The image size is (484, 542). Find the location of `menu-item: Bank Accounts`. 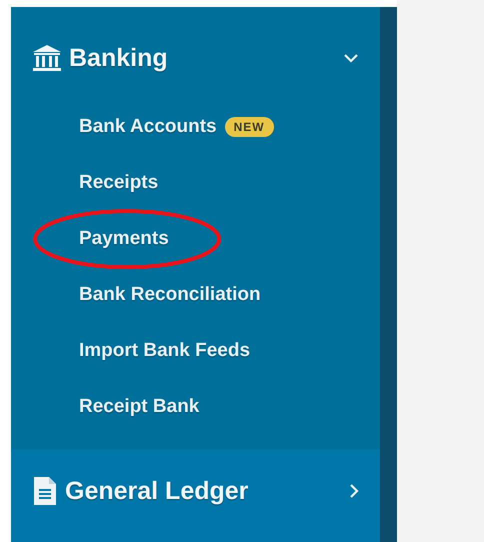

menu-item: Bank Accounts is located at coordinates (148, 127).